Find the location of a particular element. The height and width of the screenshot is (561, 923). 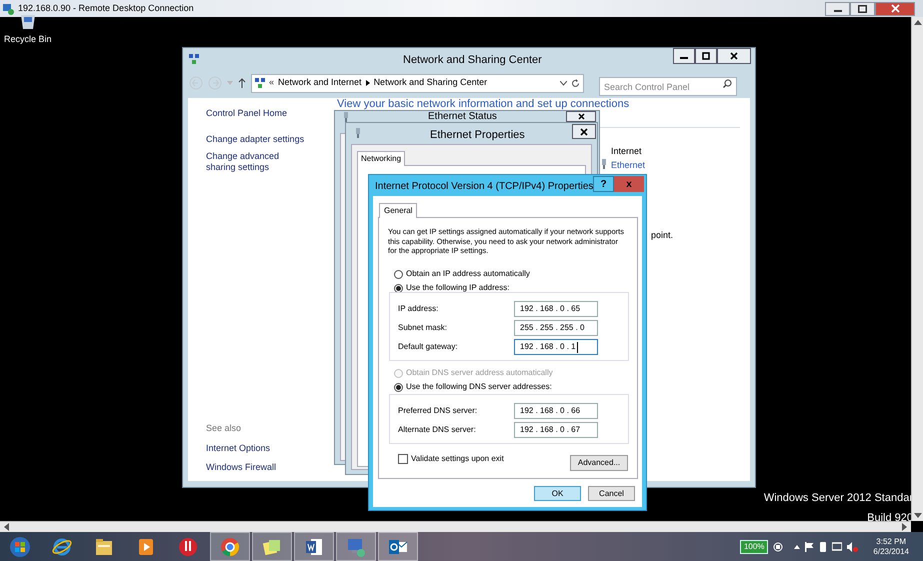

flag-icon is located at coordinates (809, 547).